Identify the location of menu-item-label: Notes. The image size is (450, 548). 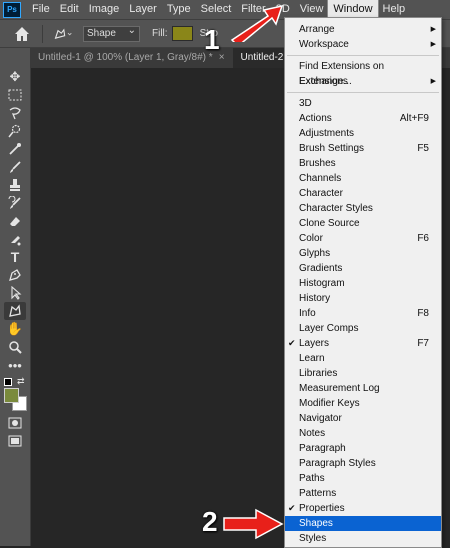
(312, 433).